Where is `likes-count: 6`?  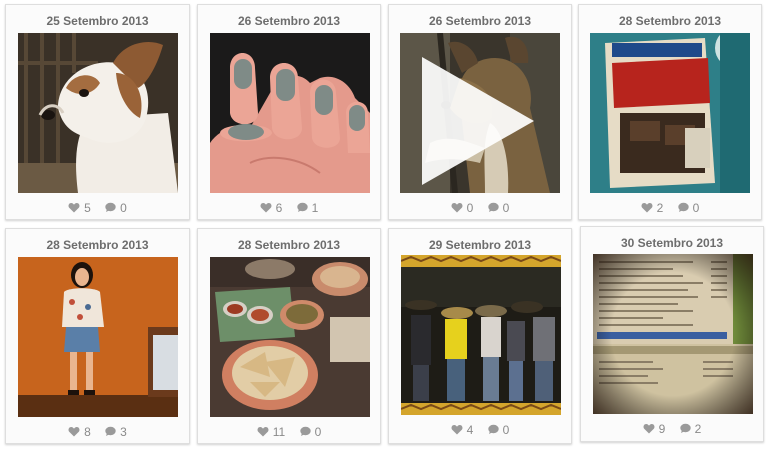 likes-count: 6 is located at coordinates (271, 207).